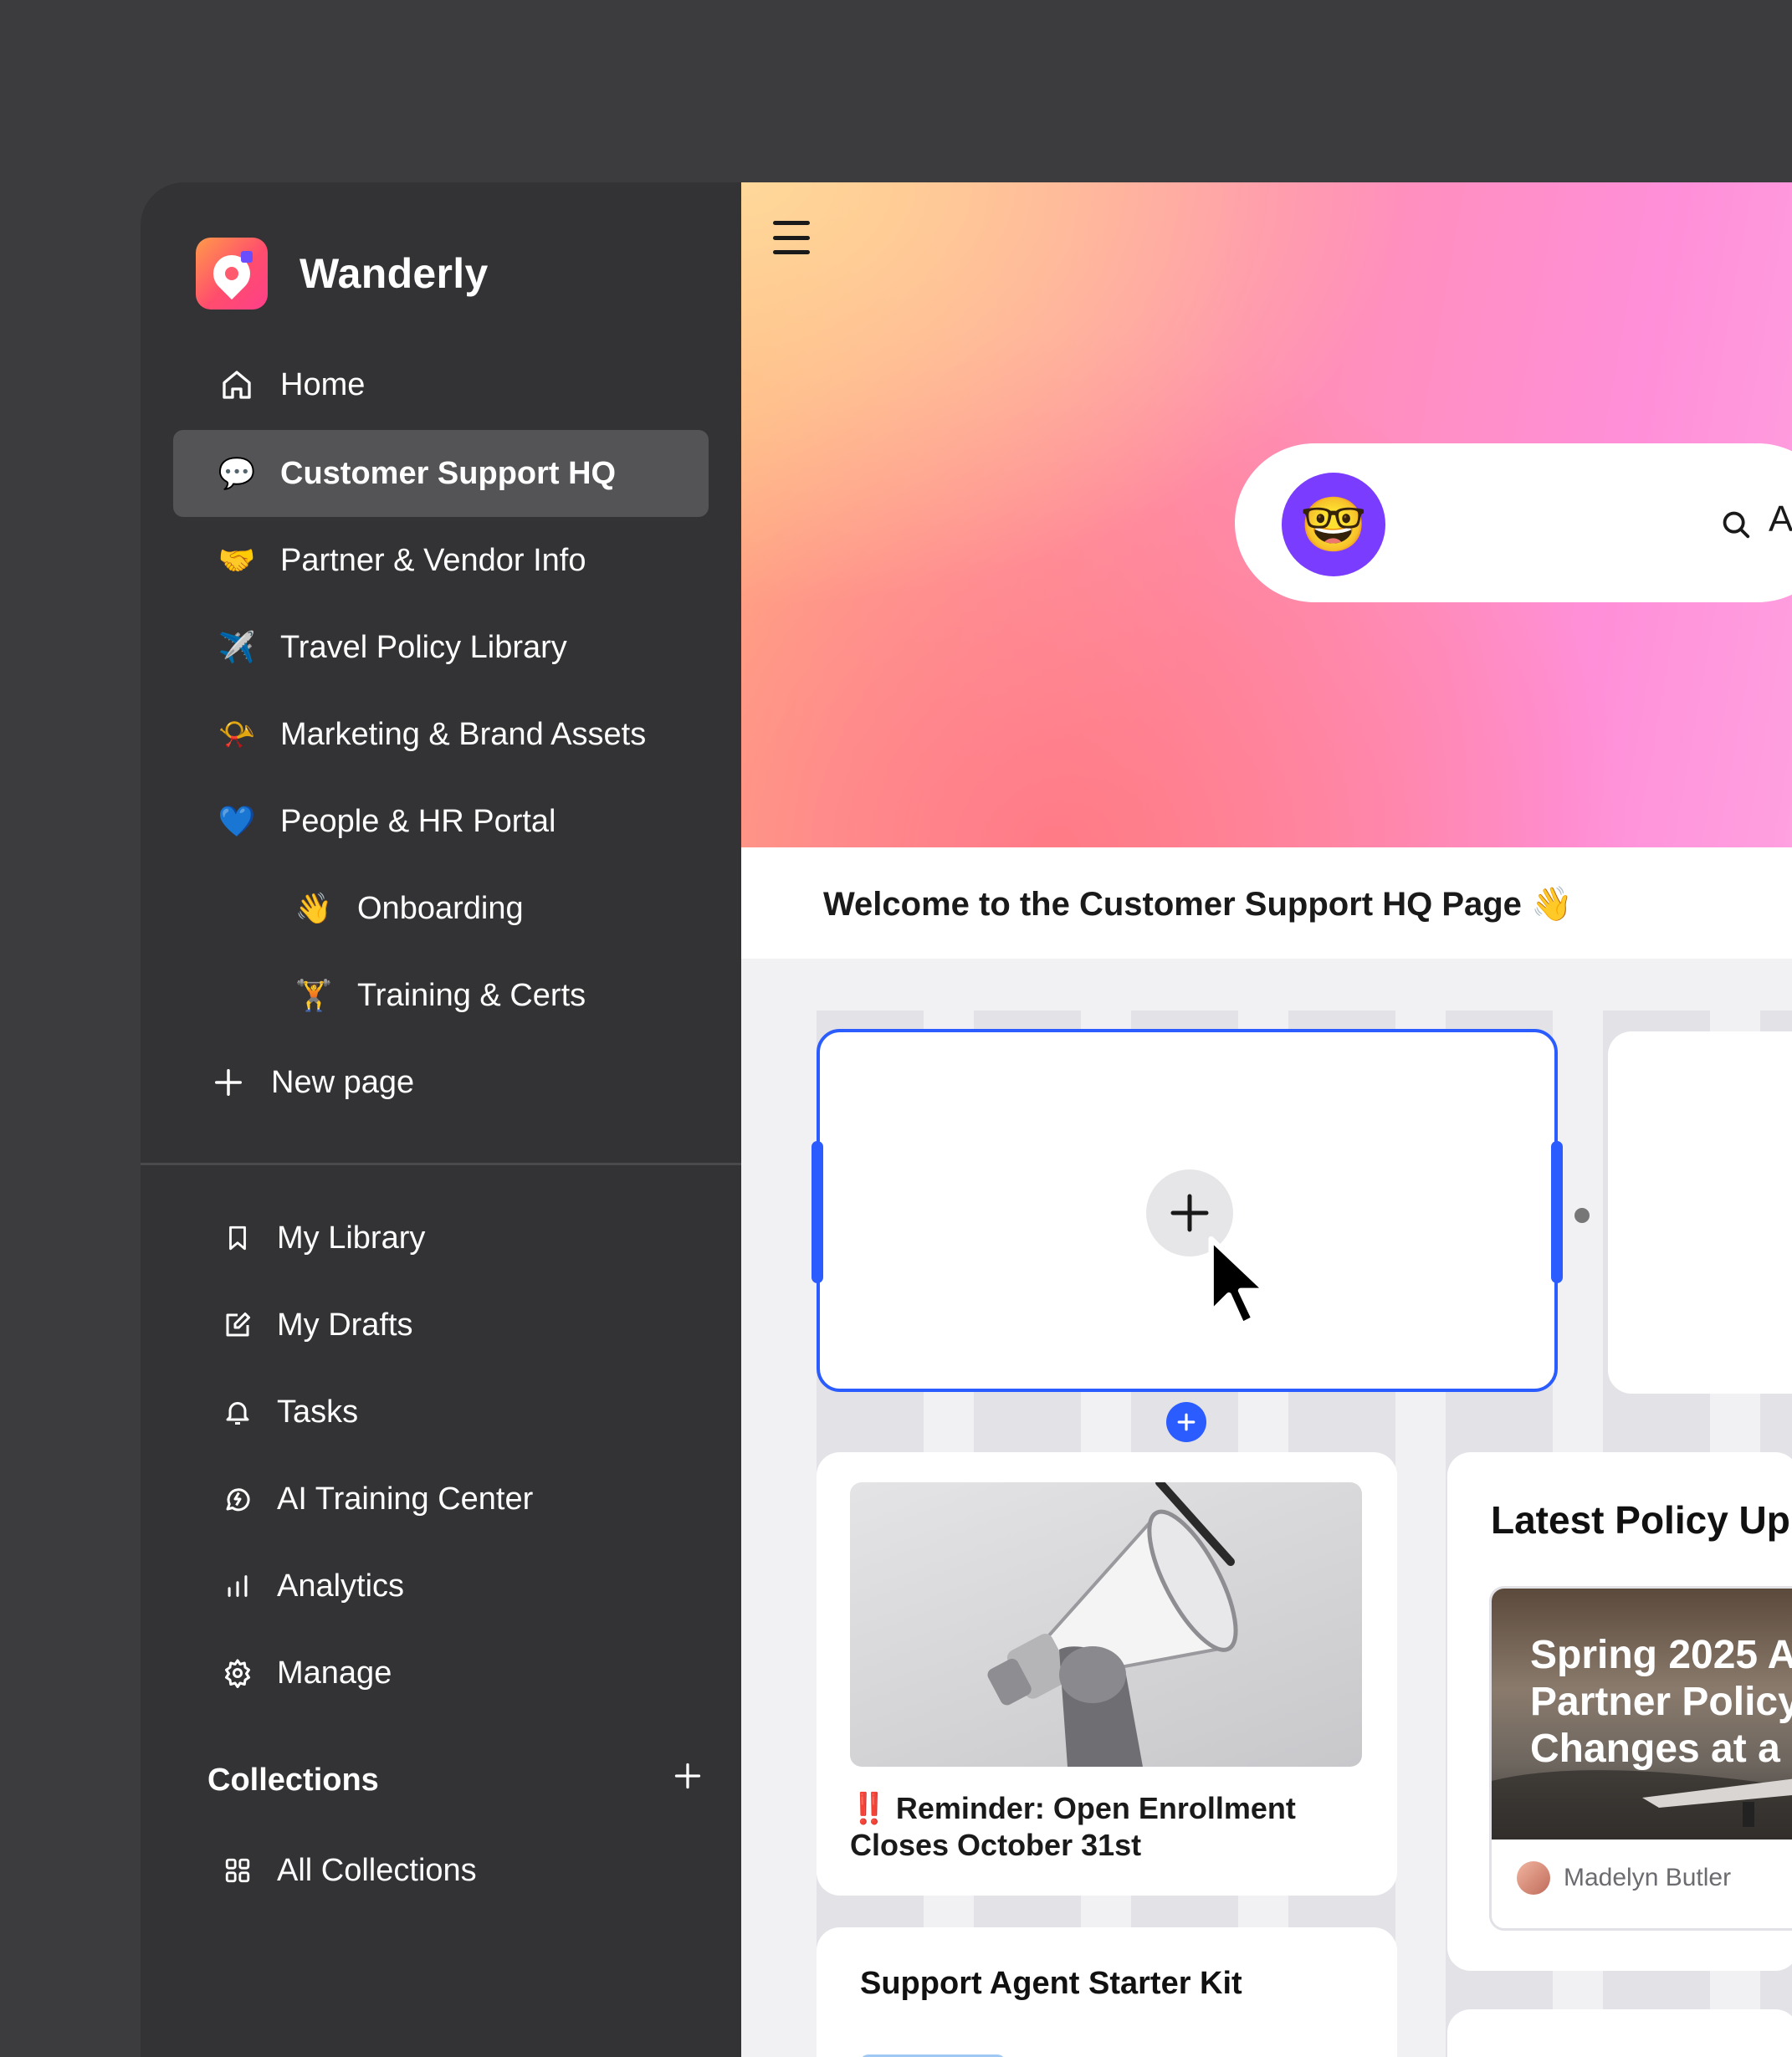 Image resolution: width=1792 pixels, height=2057 pixels. Describe the element at coordinates (441, 1674) in the screenshot. I see `sidebar-item-manage: Manage` at that location.